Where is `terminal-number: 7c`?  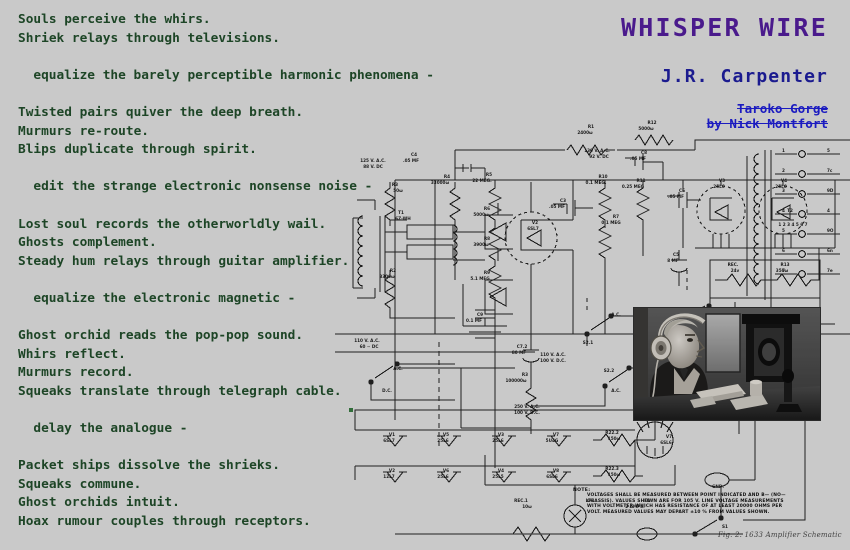
terminal-number: 7c is located at coordinates (830, 170).